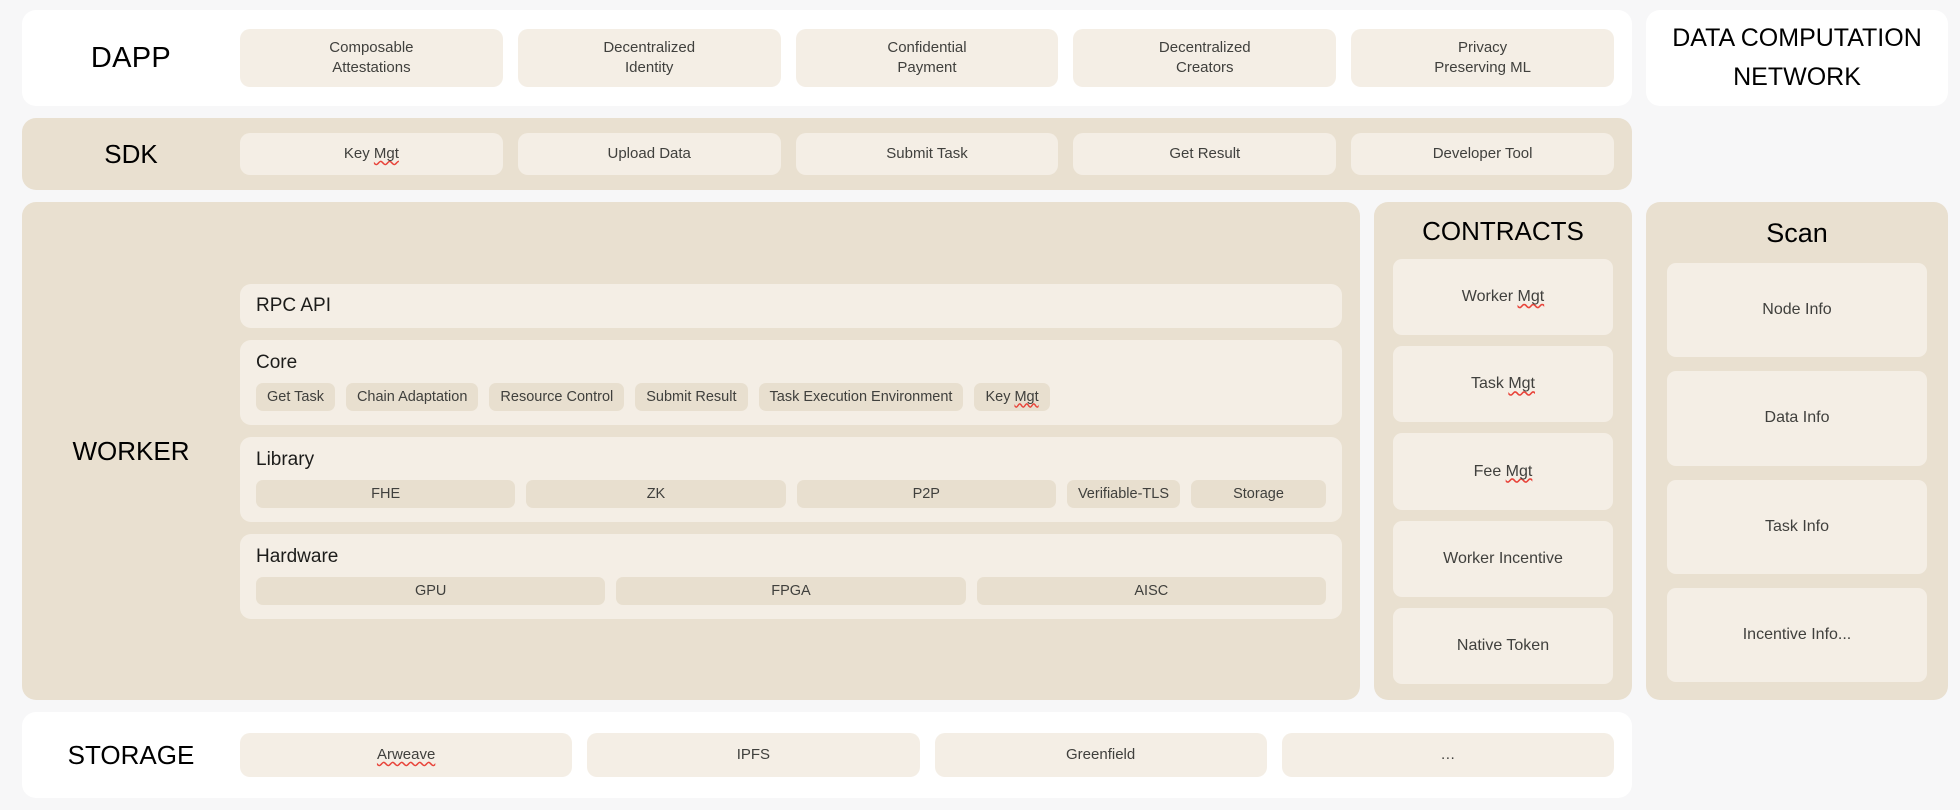 This screenshot has height=810, width=1960. What do you see at coordinates (297, 556) in the screenshot?
I see `worker-group-hardware-title: Hardware` at bounding box center [297, 556].